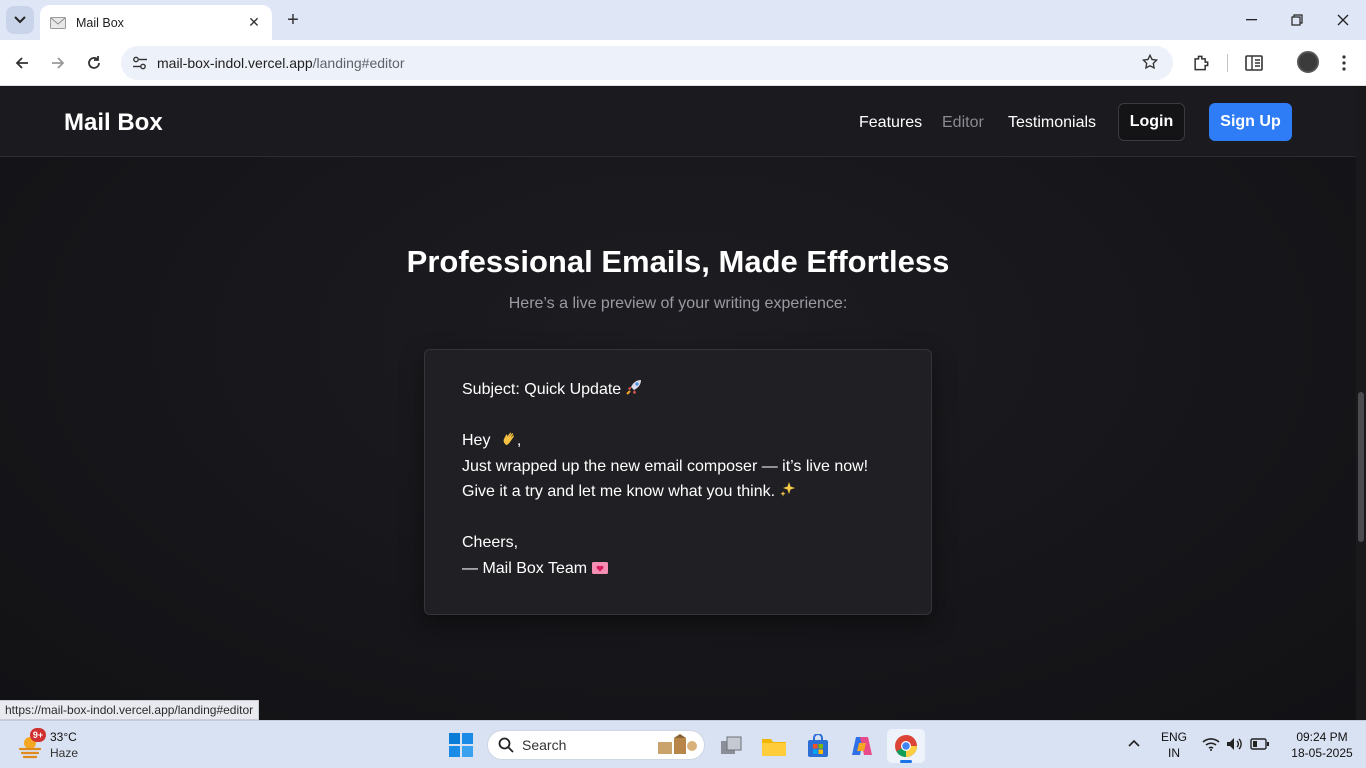 The image size is (1366, 768). What do you see at coordinates (542, 389) in the screenshot?
I see `email-subject: Subject: Quick Update` at bounding box center [542, 389].